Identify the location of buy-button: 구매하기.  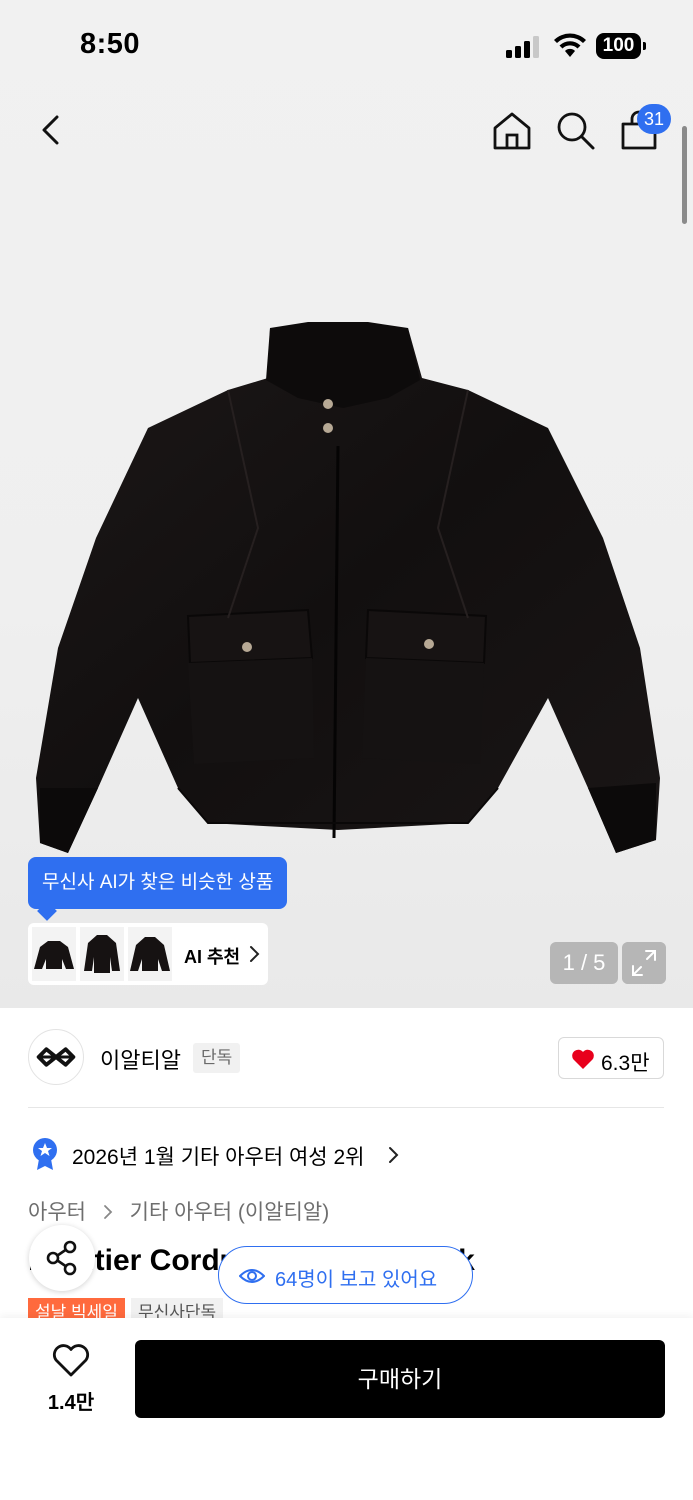
(400, 1379).